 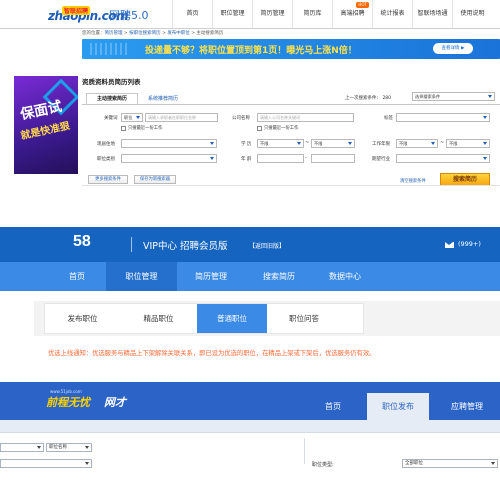 What do you see at coordinates (312, 14) in the screenshot?
I see `nav-resume-library: 简历库` at bounding box center [312, 14].